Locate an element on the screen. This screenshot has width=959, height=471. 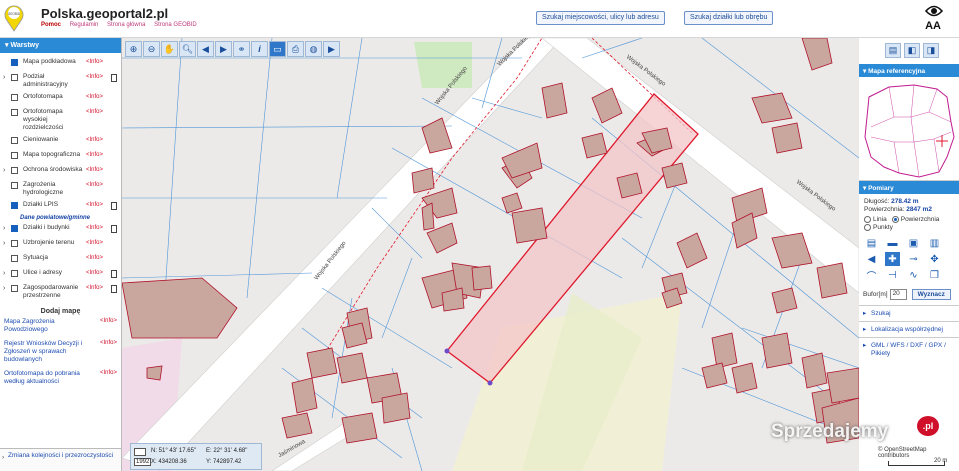
document-icon: ▤ is located at coordinates (871, 243).